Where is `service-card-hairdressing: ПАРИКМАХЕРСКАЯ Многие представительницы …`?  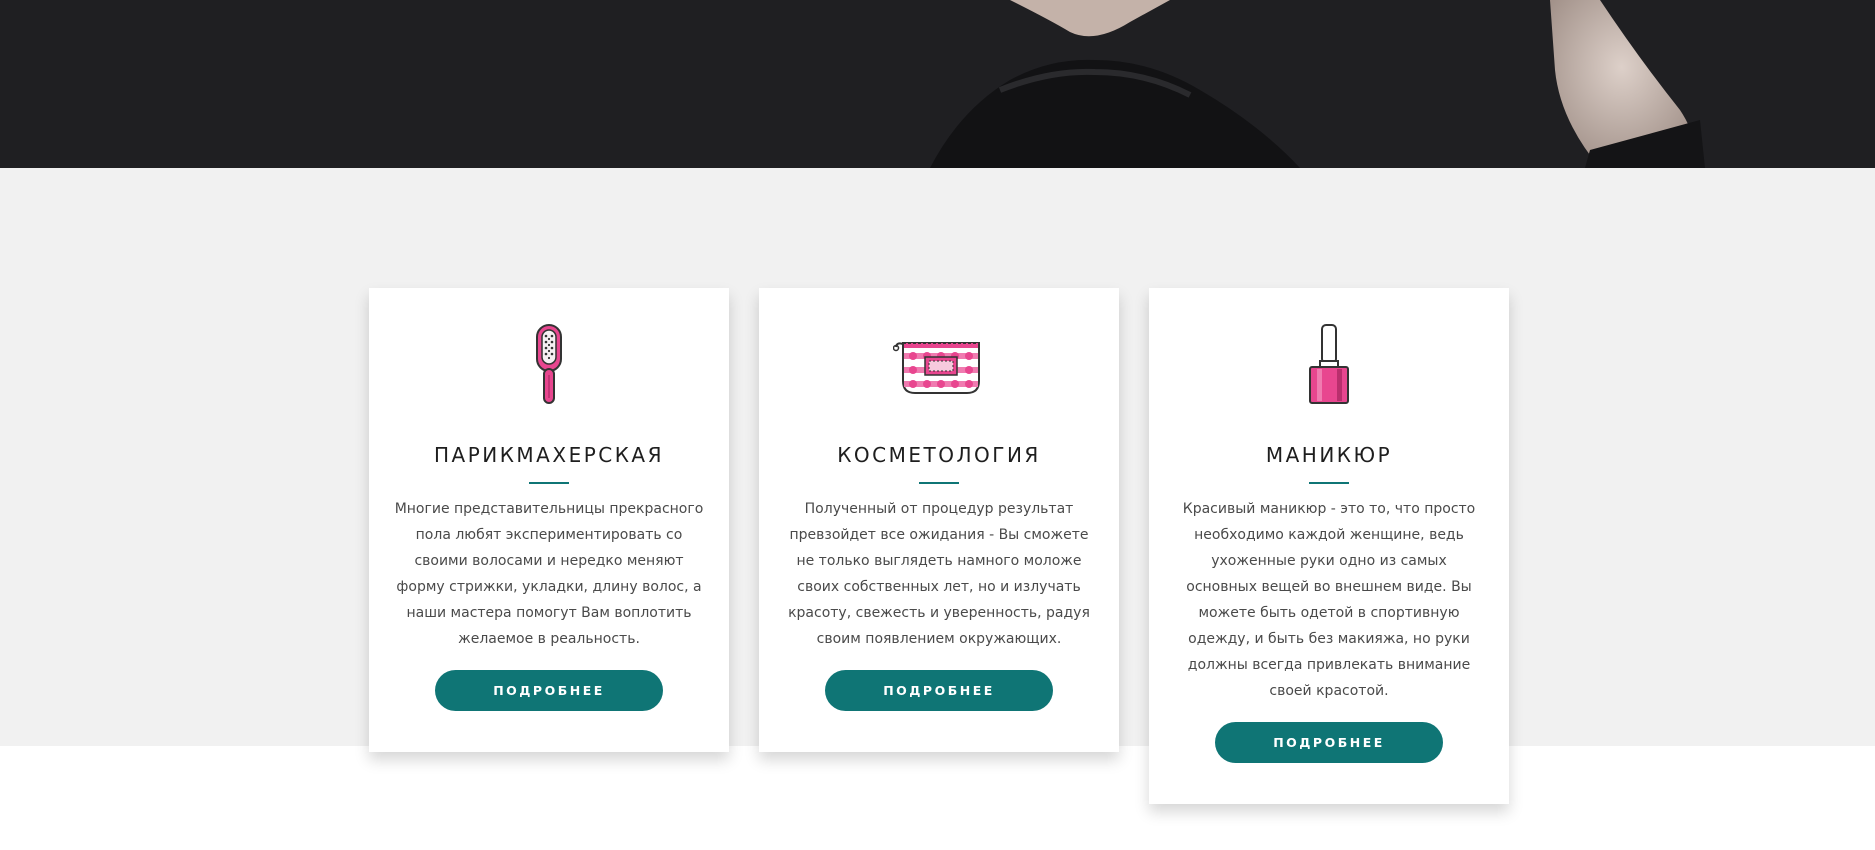 service-card-hairdressing: ПАРИКМАХЕРСКАЯ Многие представительницы … is located at coordinates (549, 520).